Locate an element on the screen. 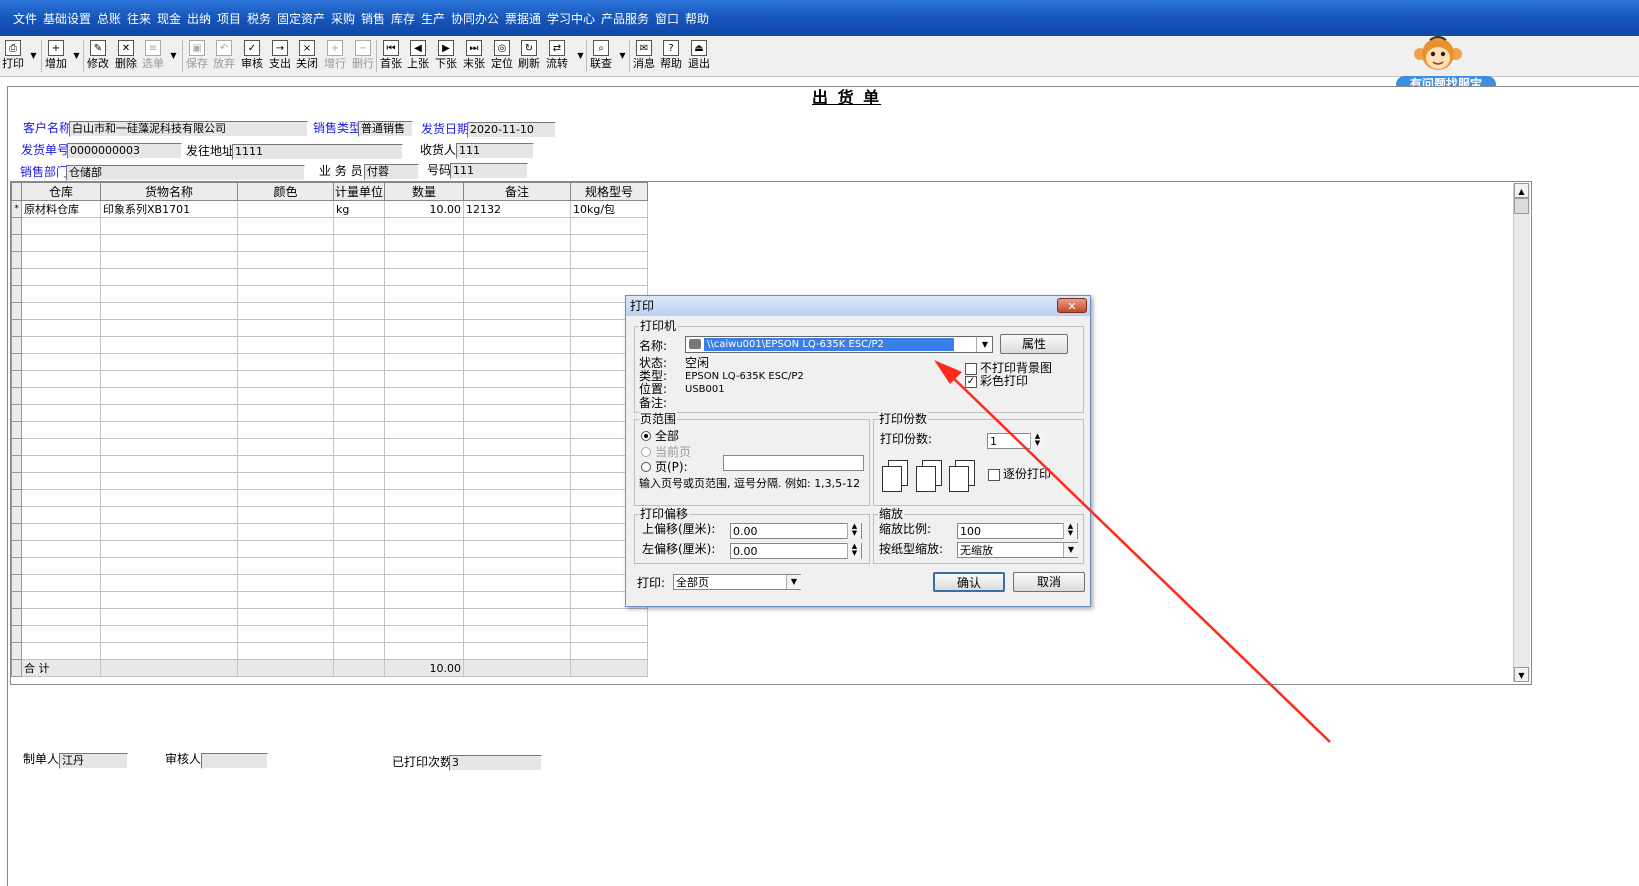  arrow-line is located at coordinates (1139, 557).